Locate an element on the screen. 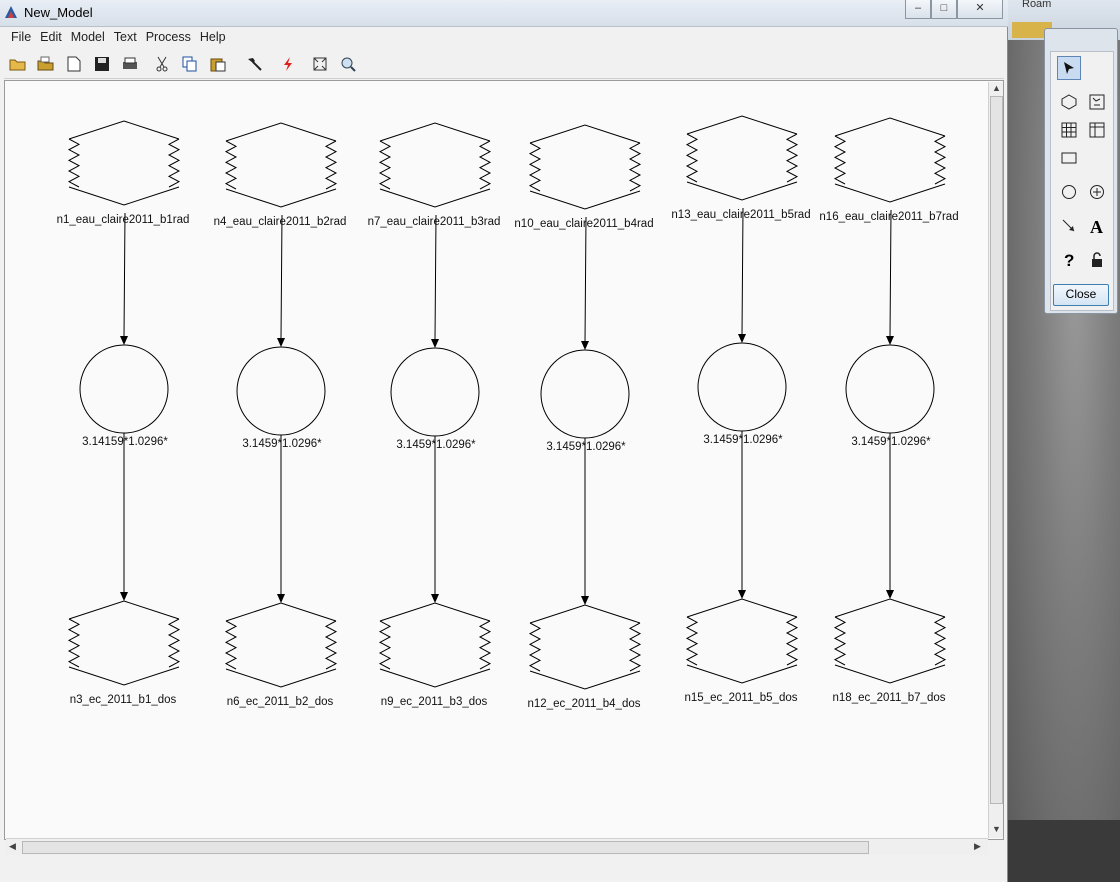  input-raster-label: n13_eau_claire2011_b5rad is located at coordinates (740, 215).